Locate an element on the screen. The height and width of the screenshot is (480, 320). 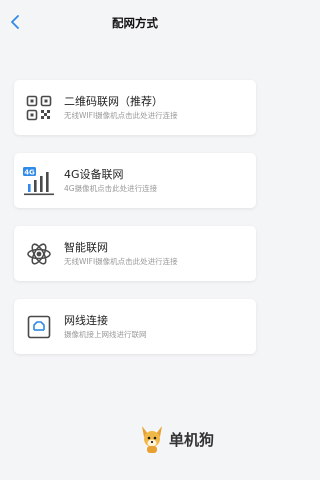
4g-signal-icon: 4G is located at coordinates (39, 180).